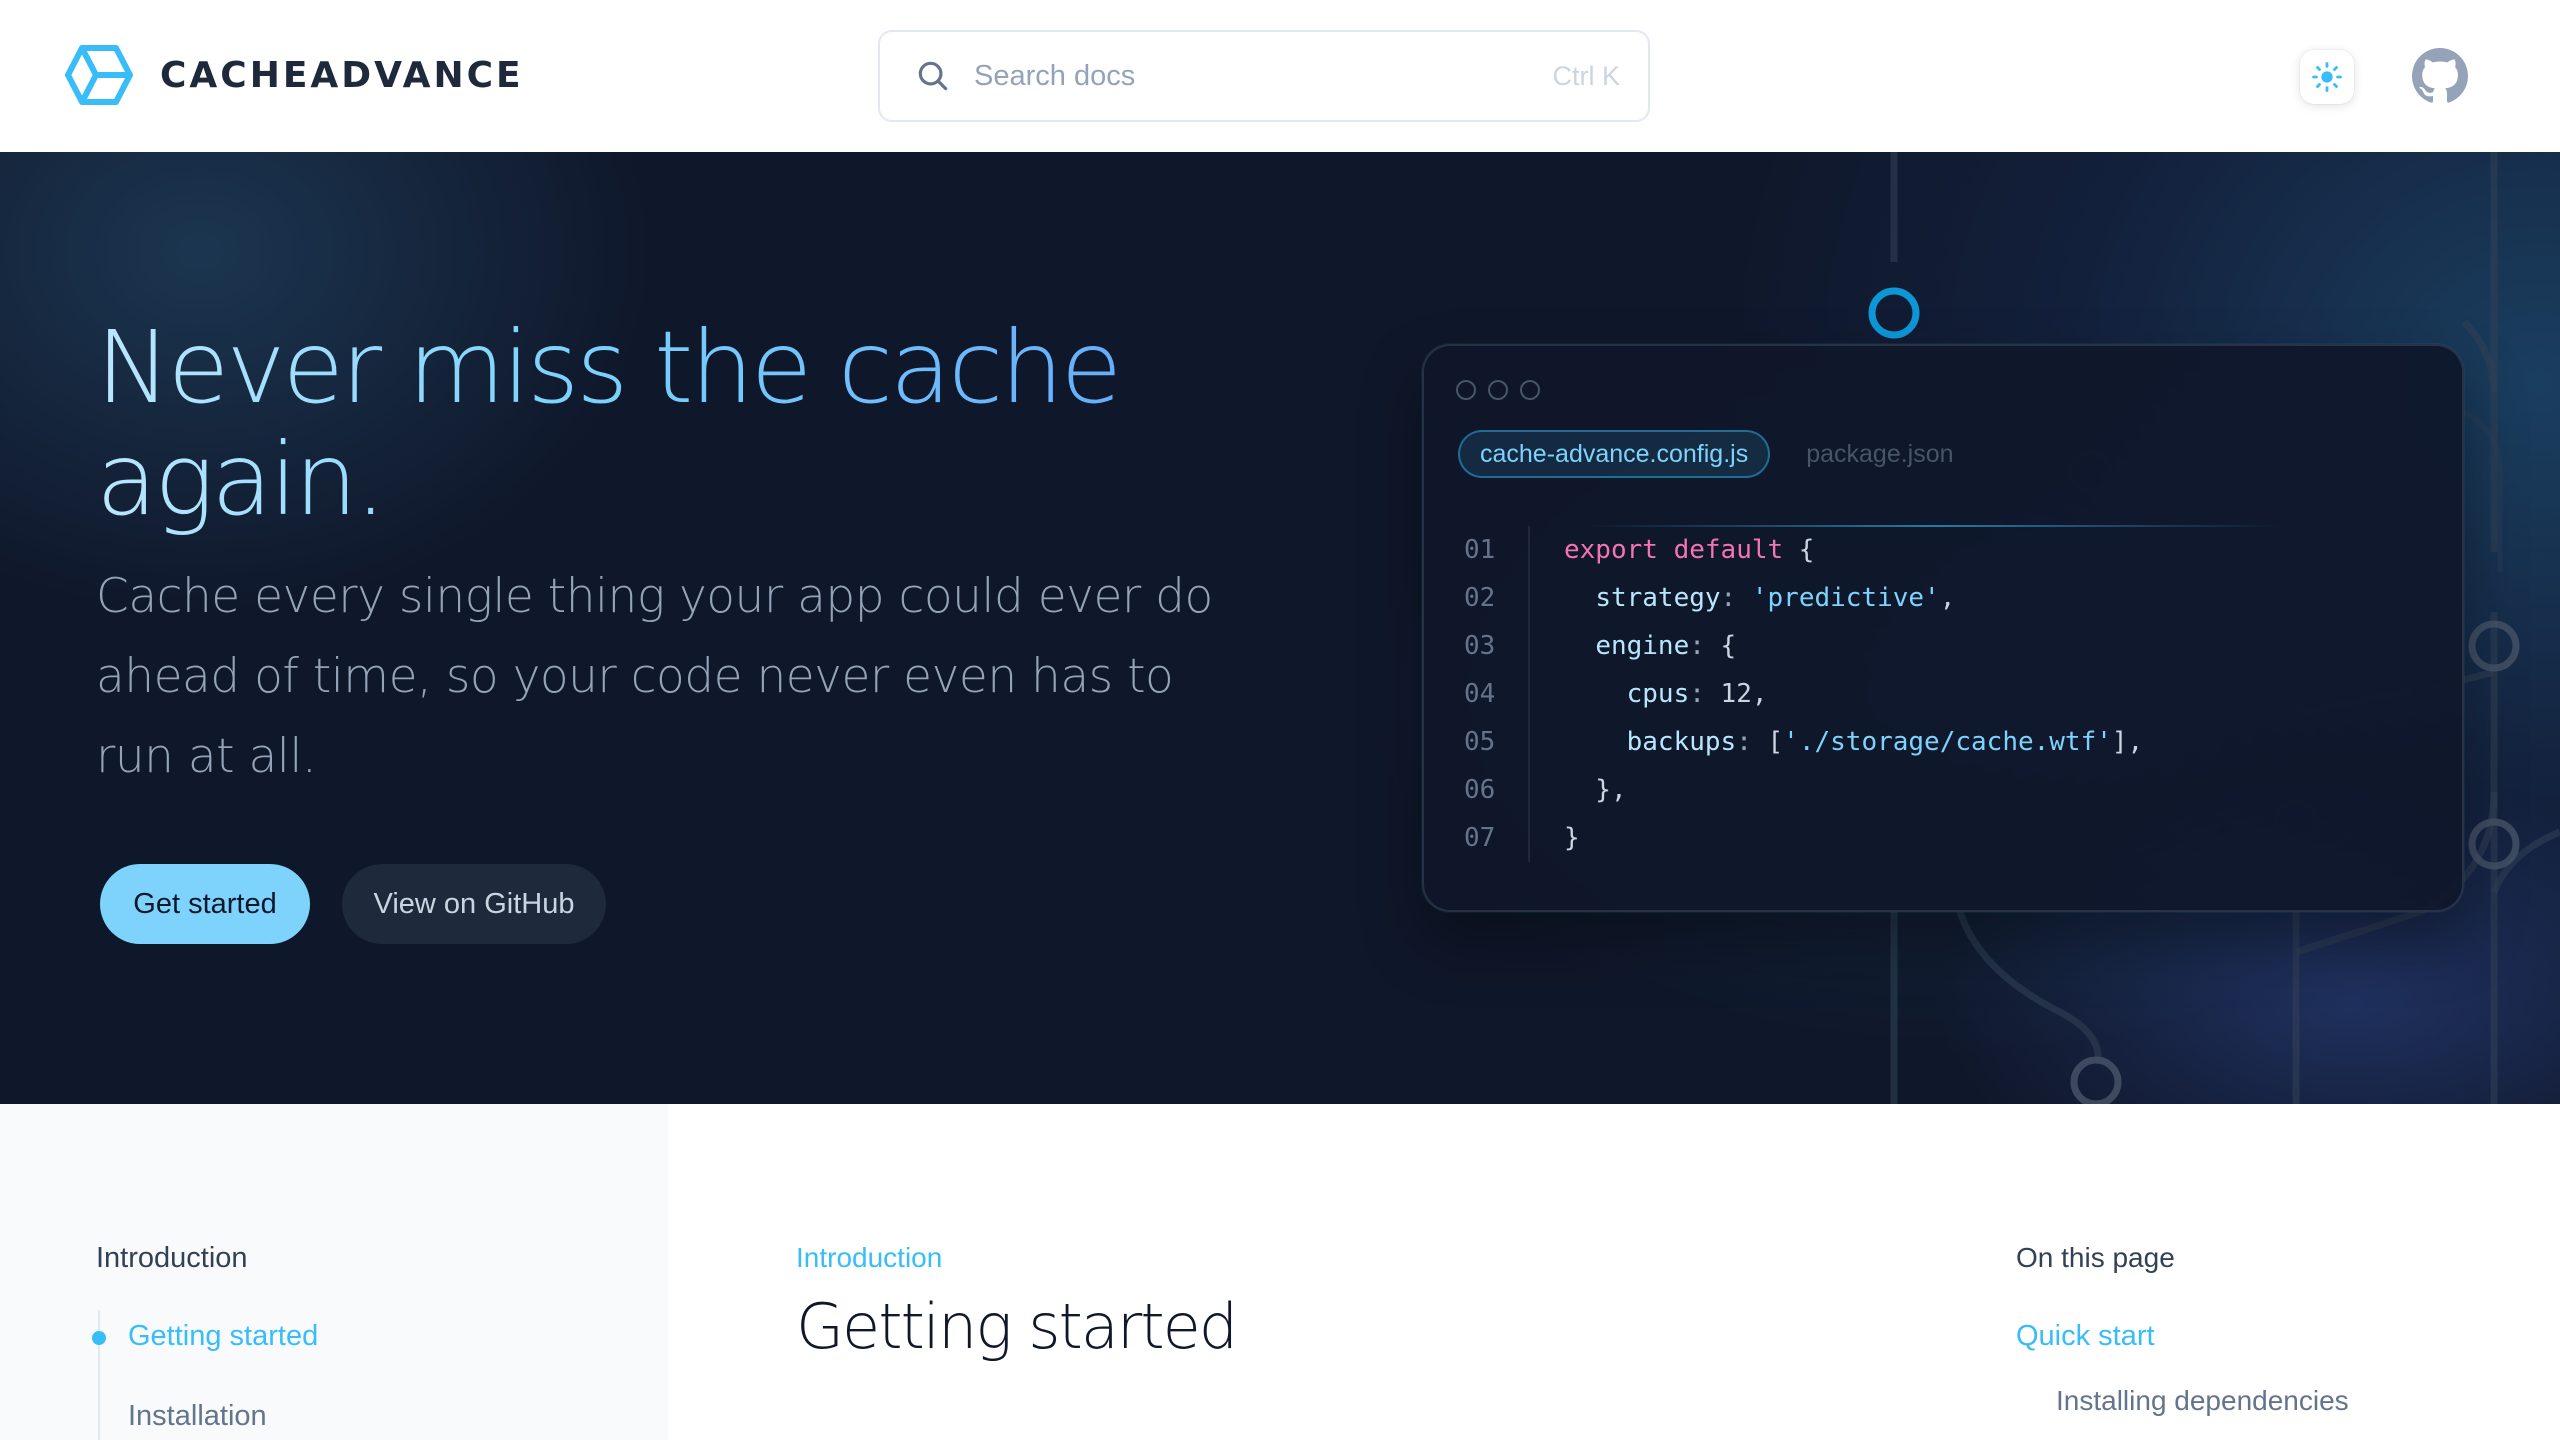 The width and height of the screenshot is (2560, 1440). Describe the element at coordinates (2085, 1336) in the screenshot. I see `toc-item-quick-start: Quick start` at that location.